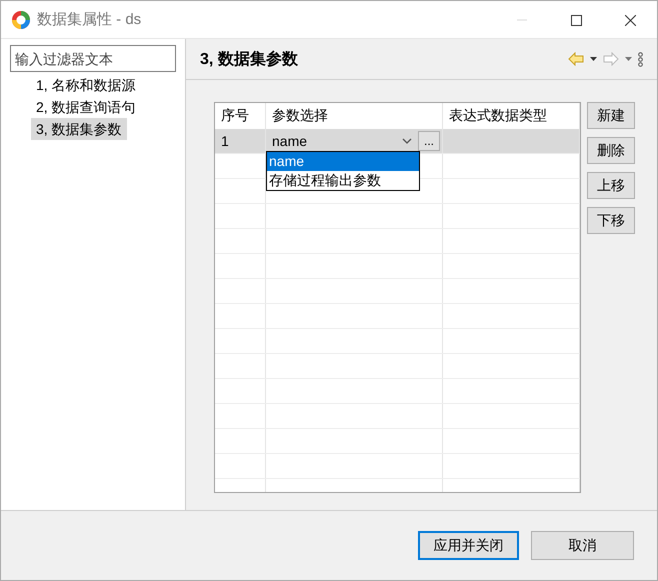  What do you see at coordinates (86, 85) in the screenshot?
I see `nav-item: 1, 名称和数据源` at bounding box center [86, 85].